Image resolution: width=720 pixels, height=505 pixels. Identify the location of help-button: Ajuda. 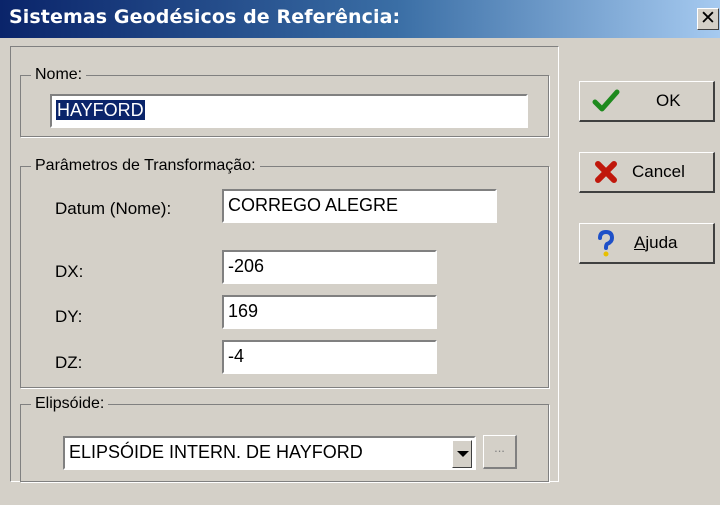
(647, 243).